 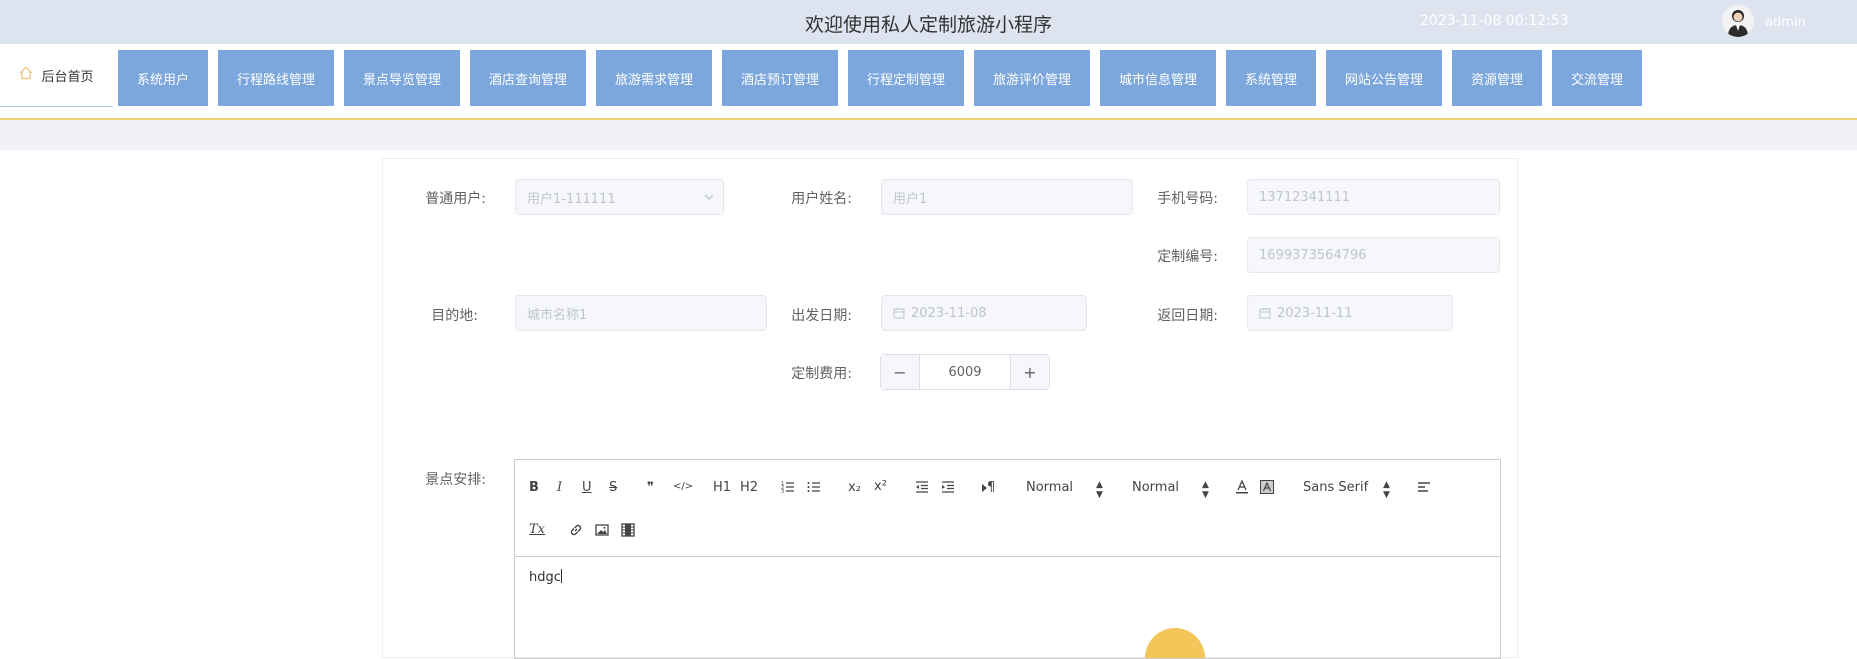 What do you see at coordinates (880, 486) in the screenshot?
I see `superscript-button: x²` at bounding box center [880, 486].